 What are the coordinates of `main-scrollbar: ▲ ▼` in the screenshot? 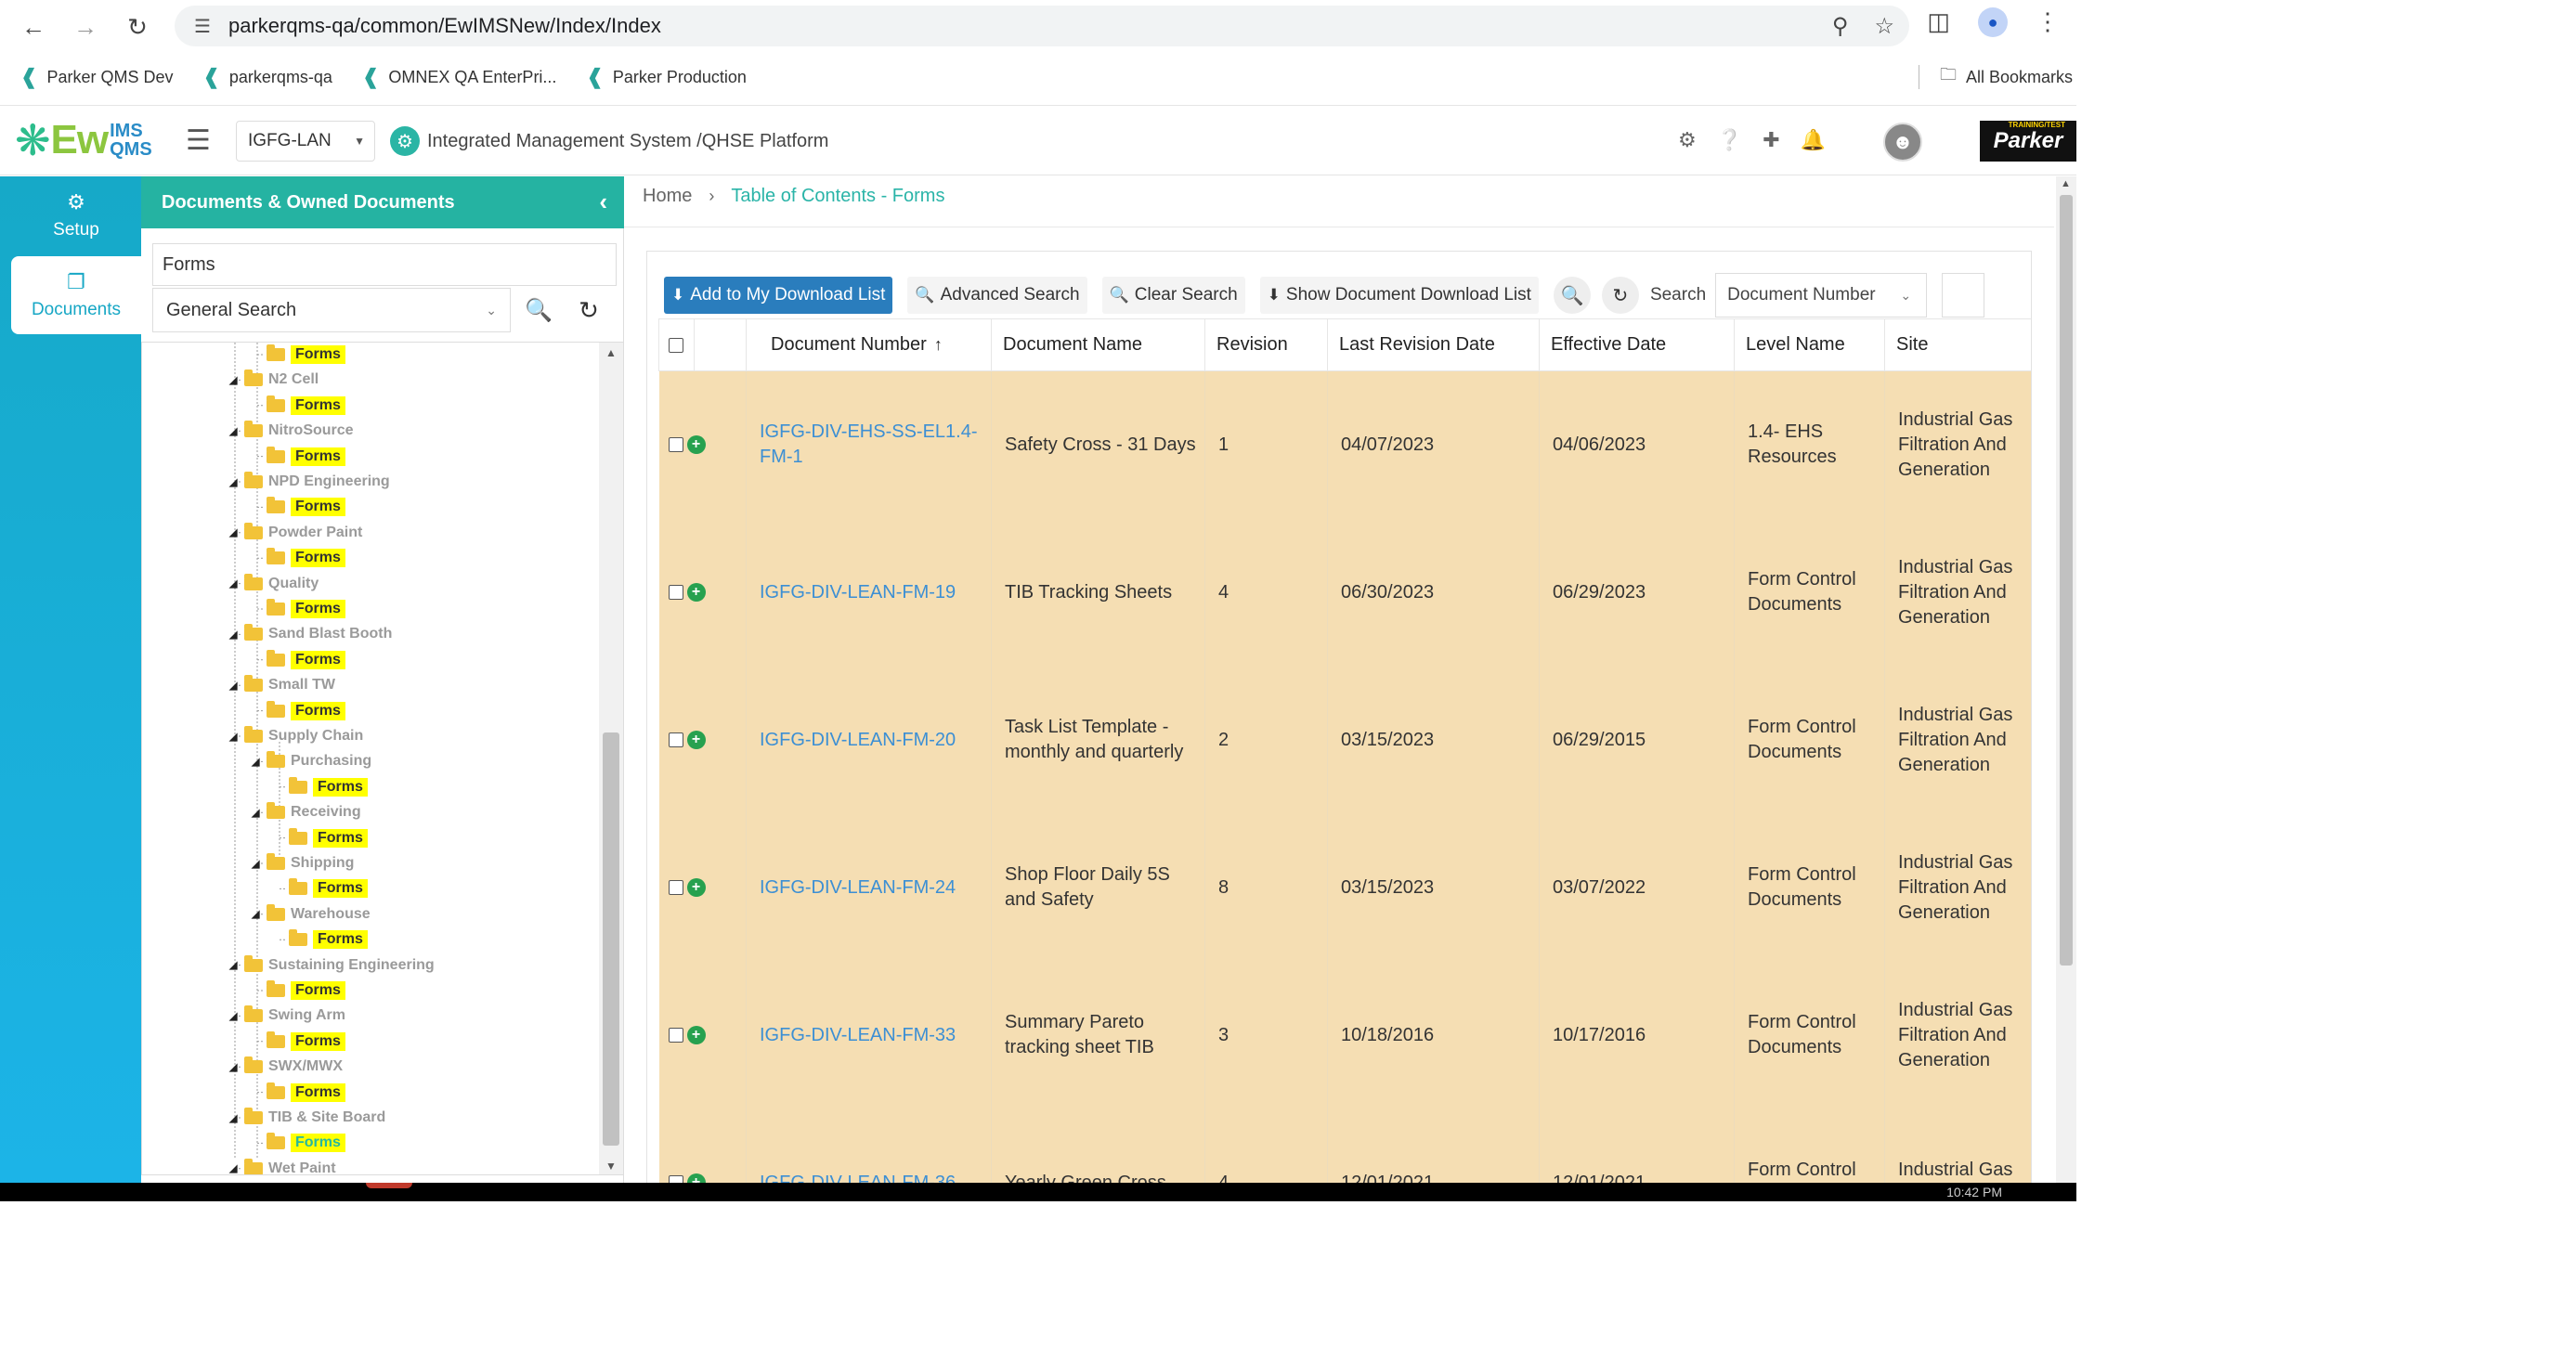 It's located at (2066, 688).